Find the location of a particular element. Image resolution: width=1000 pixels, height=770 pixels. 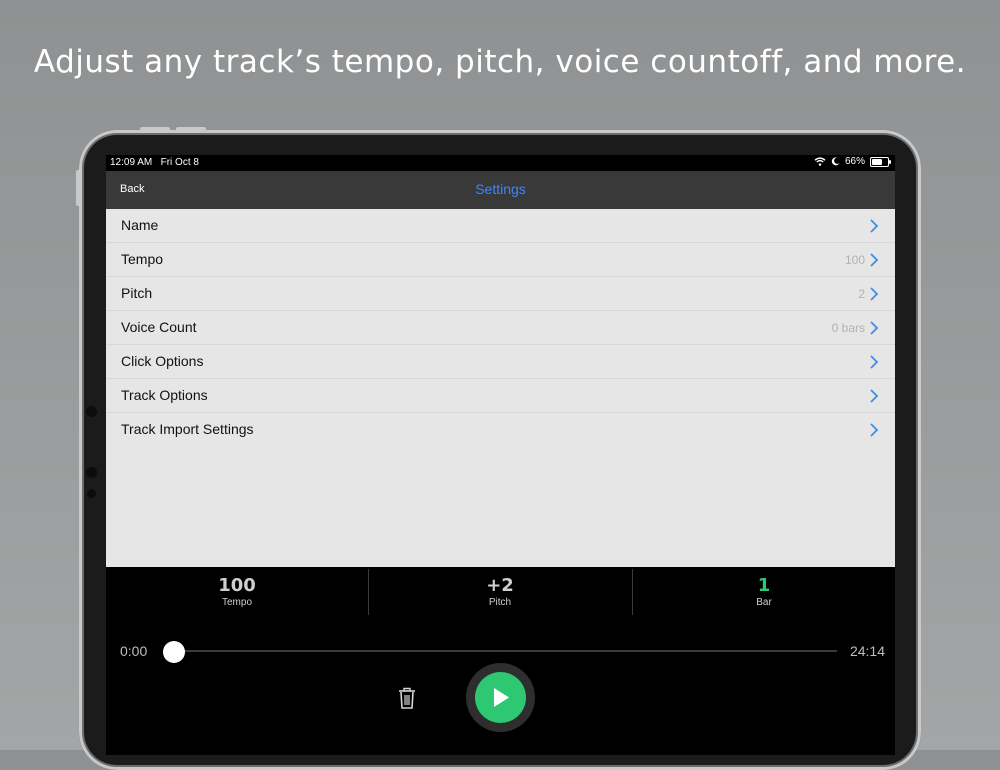

tempo-value: 100 is located at coordinates (237, 585).